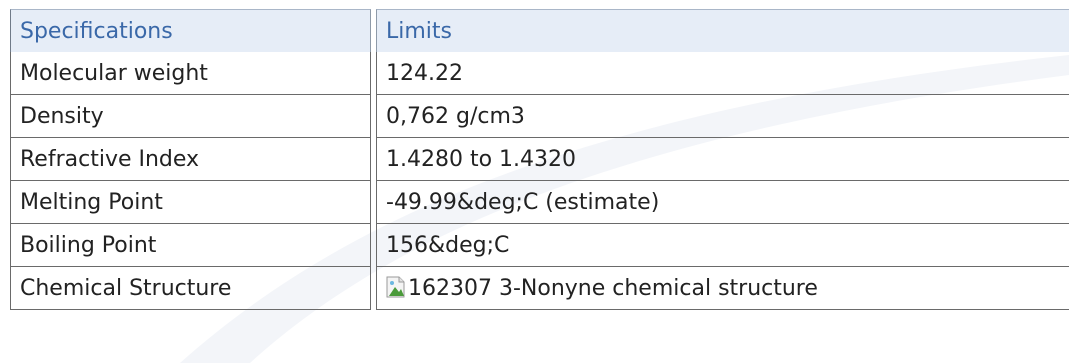 This screenshot has height=363, width=1069. I want to click on row-value: 1.4280 to 1.4320, so click(722, 159).